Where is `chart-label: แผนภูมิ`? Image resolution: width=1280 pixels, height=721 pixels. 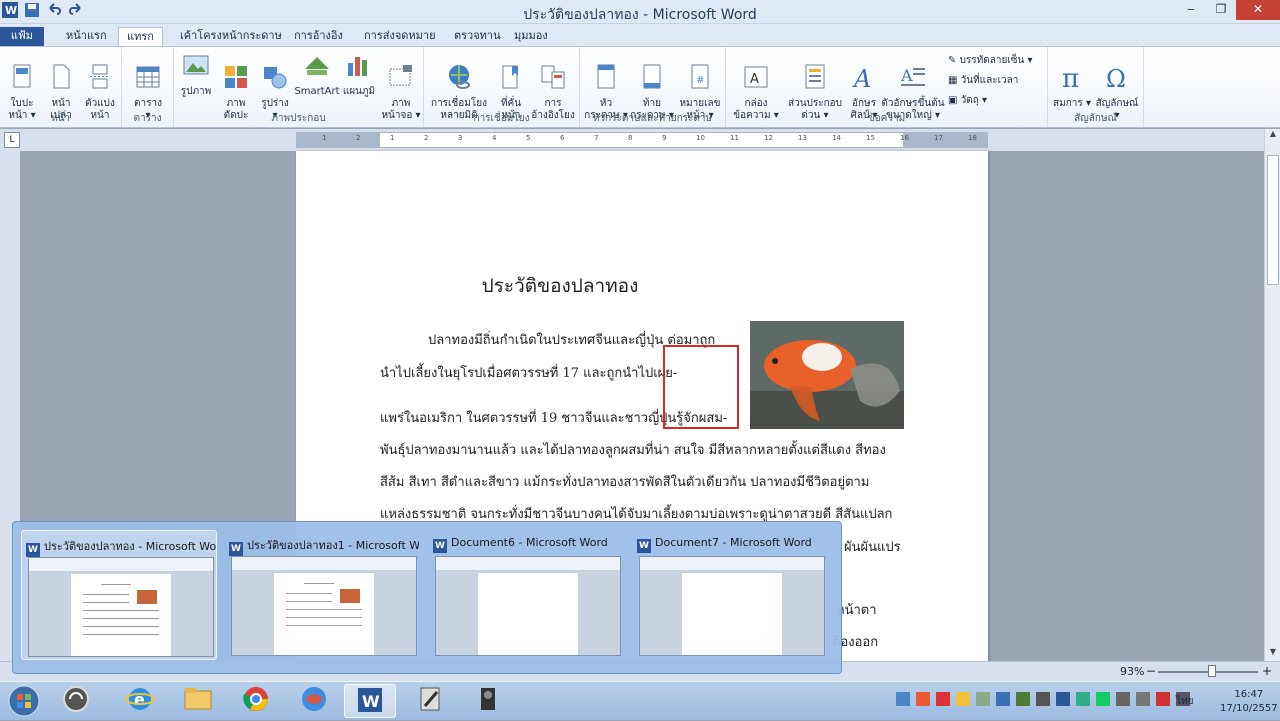 chart-label: แผนภูมิ is located at coordinates (359, 91).